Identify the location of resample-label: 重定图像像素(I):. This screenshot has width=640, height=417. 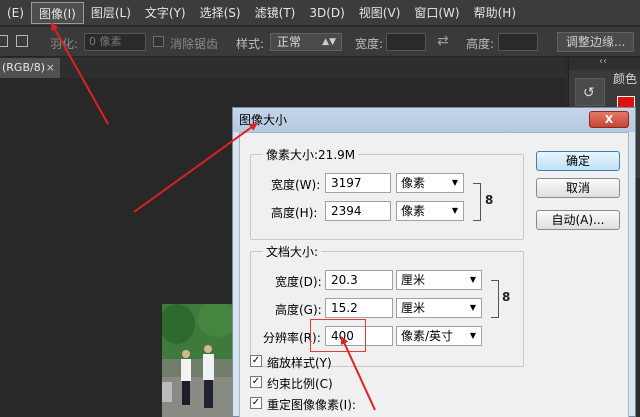
(311, 405).